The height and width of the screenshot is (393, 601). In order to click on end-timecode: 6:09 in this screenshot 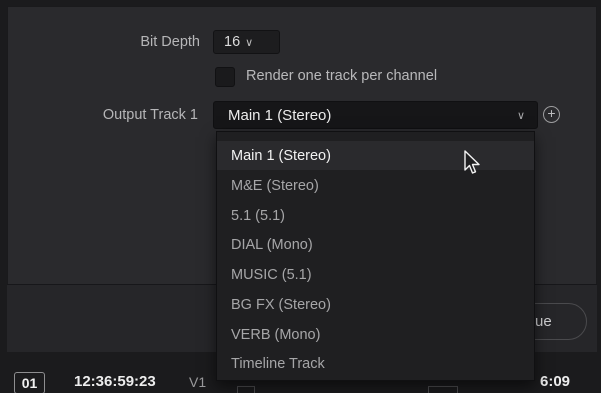, I will do `click(555, 381)`.